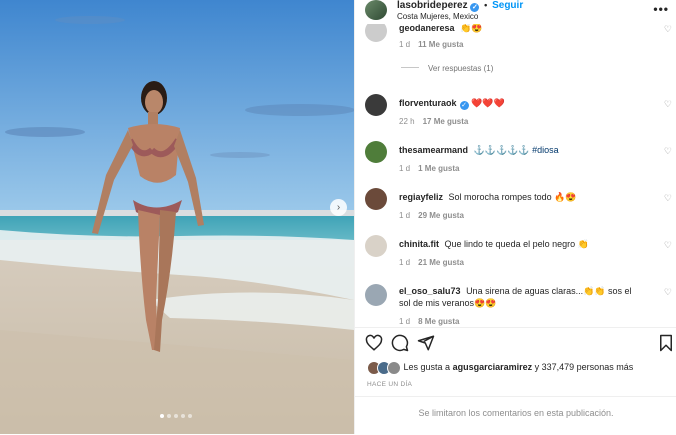  I want to click on comment-username: regiayfeliz, so click(421, 197).